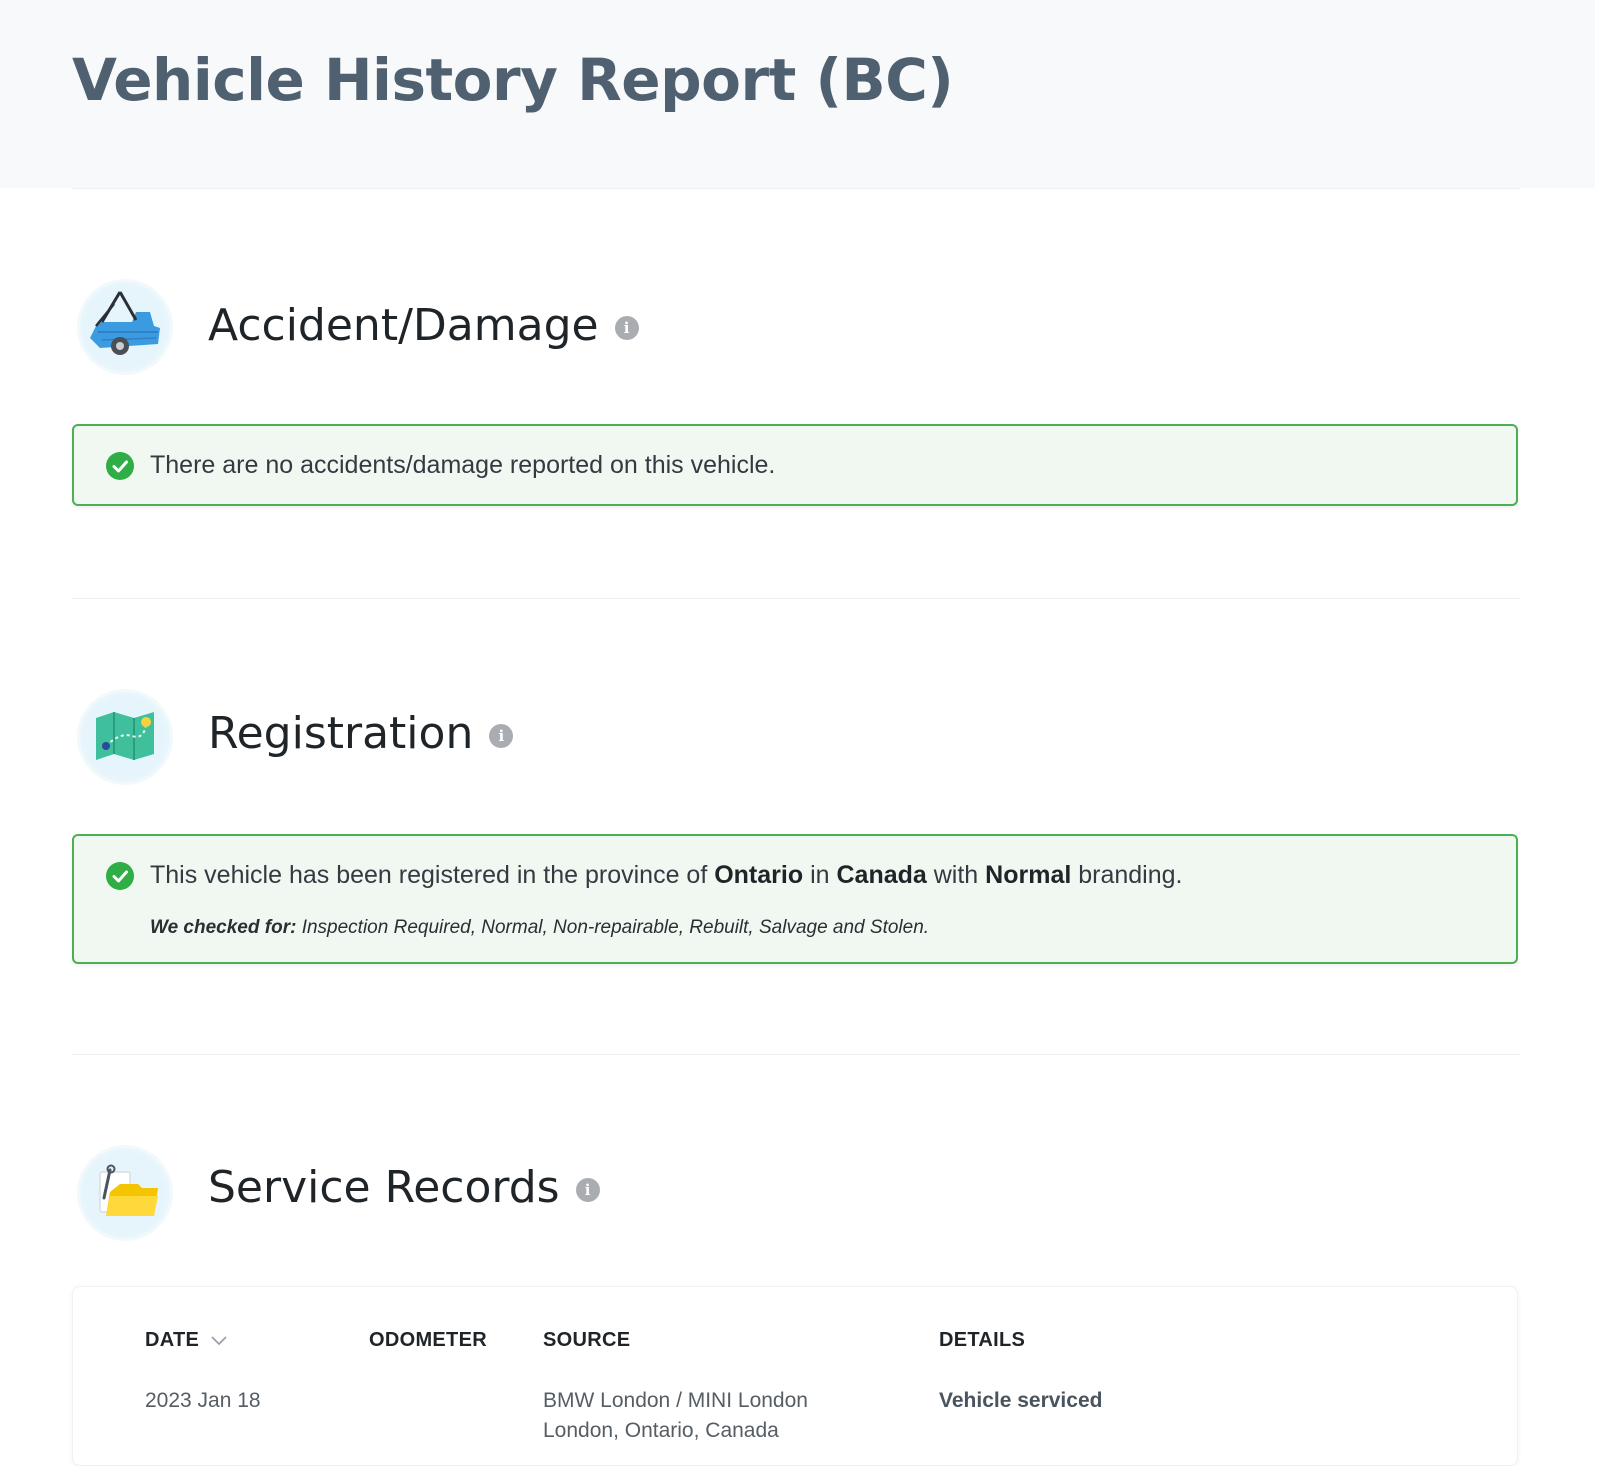  What do you see at coordinates (661, 1430) in the screenshot?
I see `row-source-line2: London, Ontario, Canada` at bounding box center [661, 1430].